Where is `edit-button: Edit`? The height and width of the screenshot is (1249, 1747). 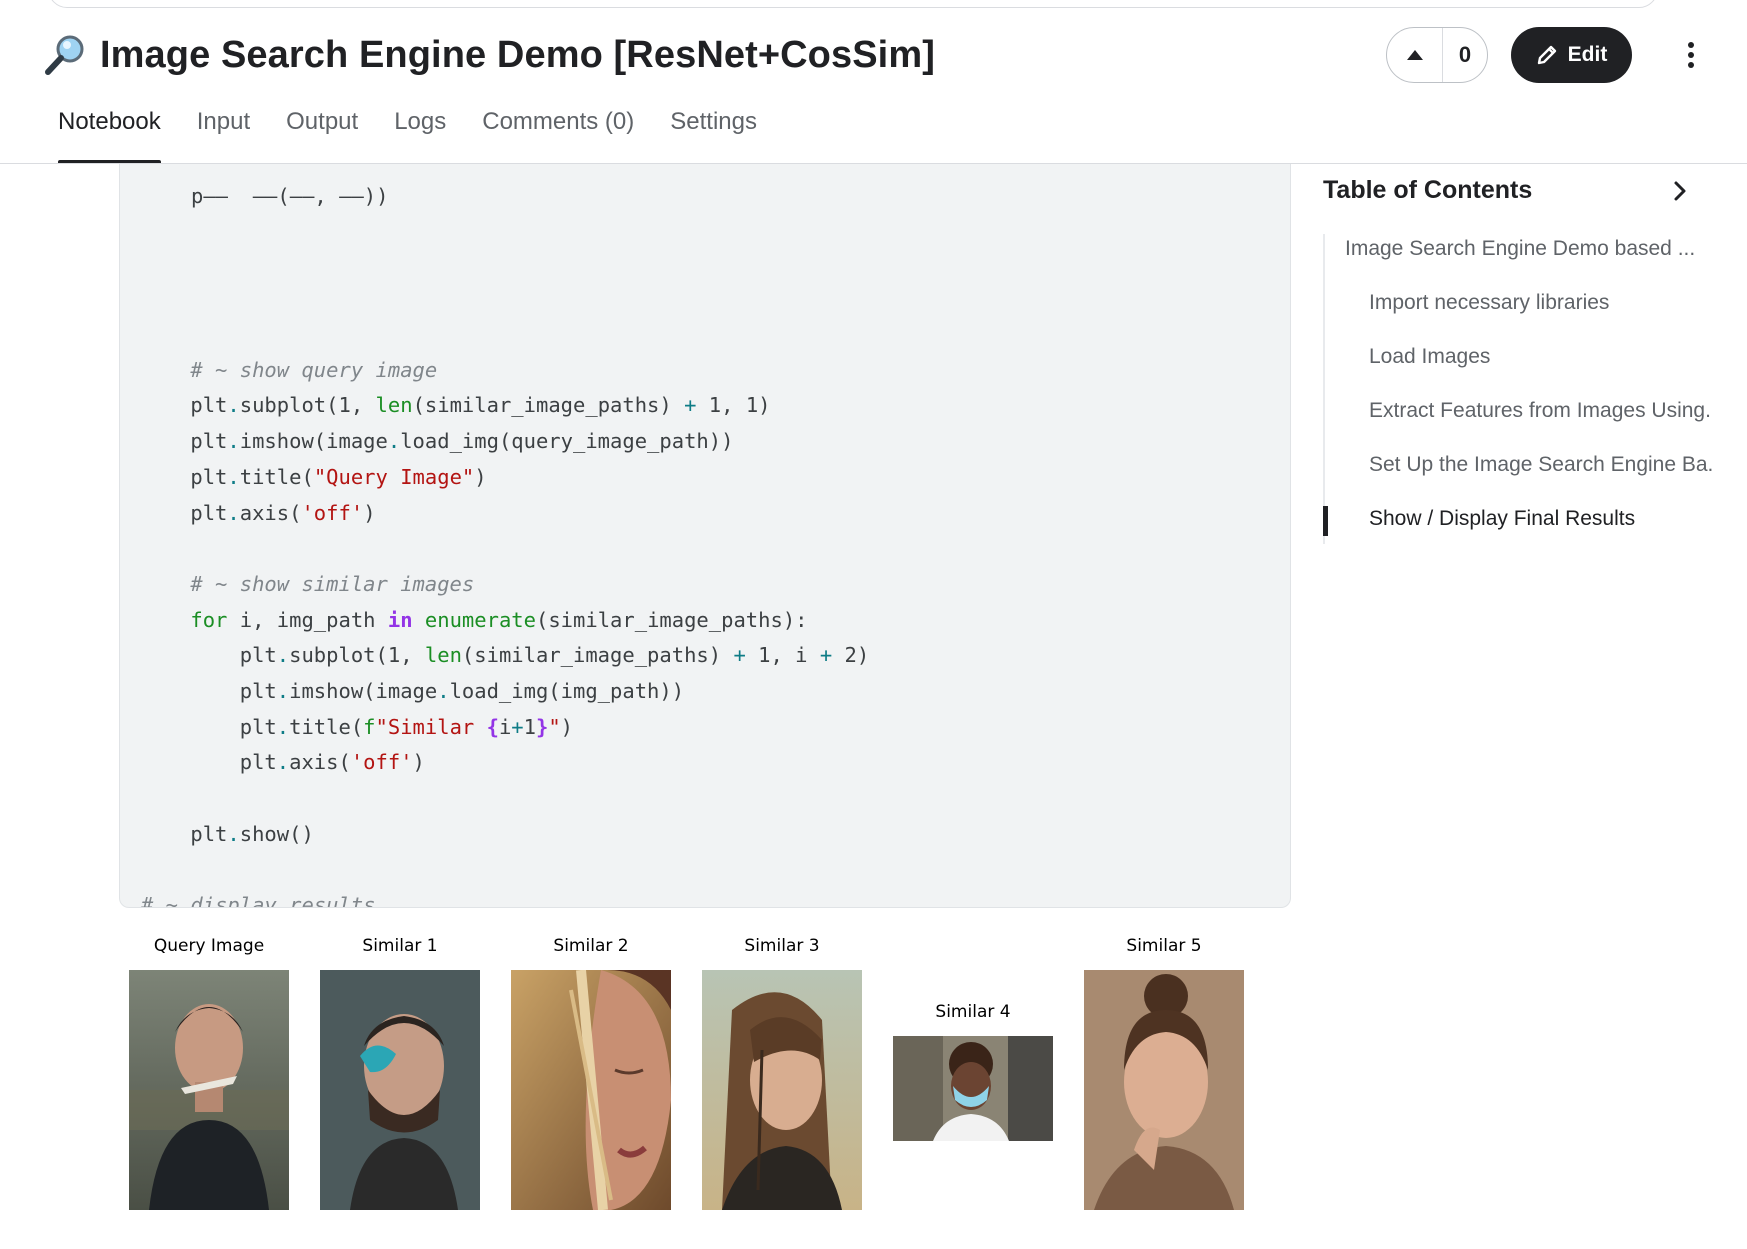
edit-button: Edit is located at coordinates (1571, 55).